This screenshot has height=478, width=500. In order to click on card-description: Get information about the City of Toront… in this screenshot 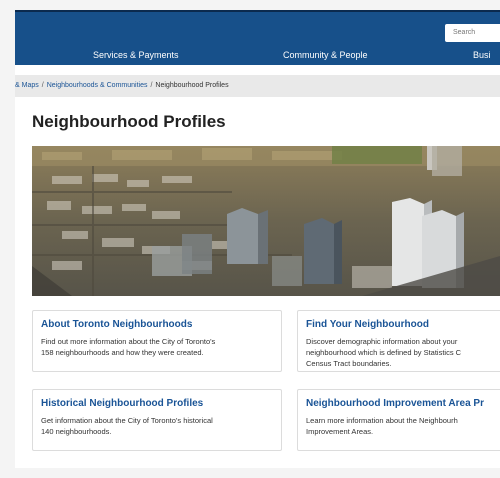, I will do `click(127, 426)`.